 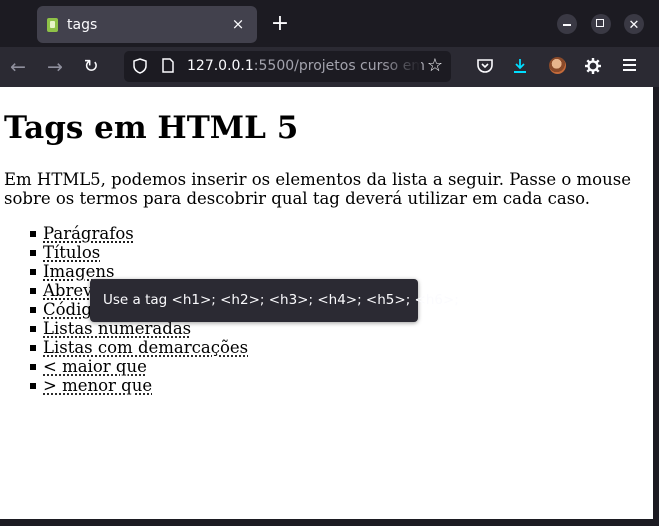 I want to click on minimize-button, so click(x=567, y=24).